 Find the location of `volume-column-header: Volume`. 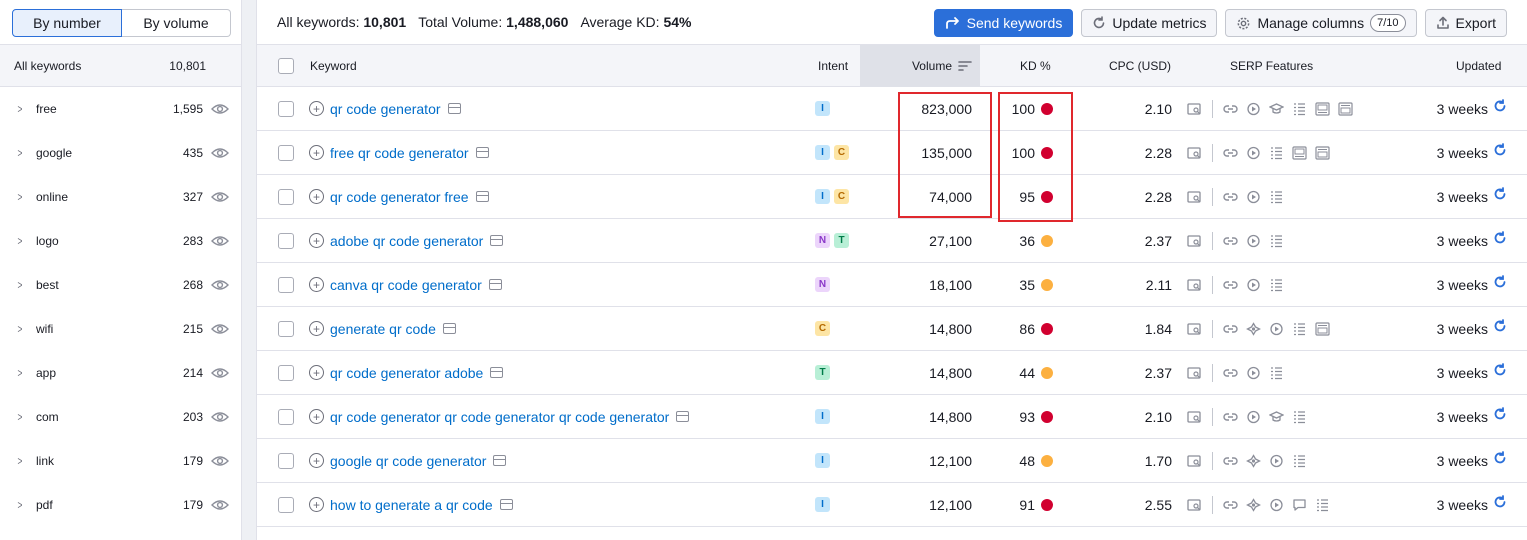

volume-column-header: Volume is located at coordinates (920, 66).